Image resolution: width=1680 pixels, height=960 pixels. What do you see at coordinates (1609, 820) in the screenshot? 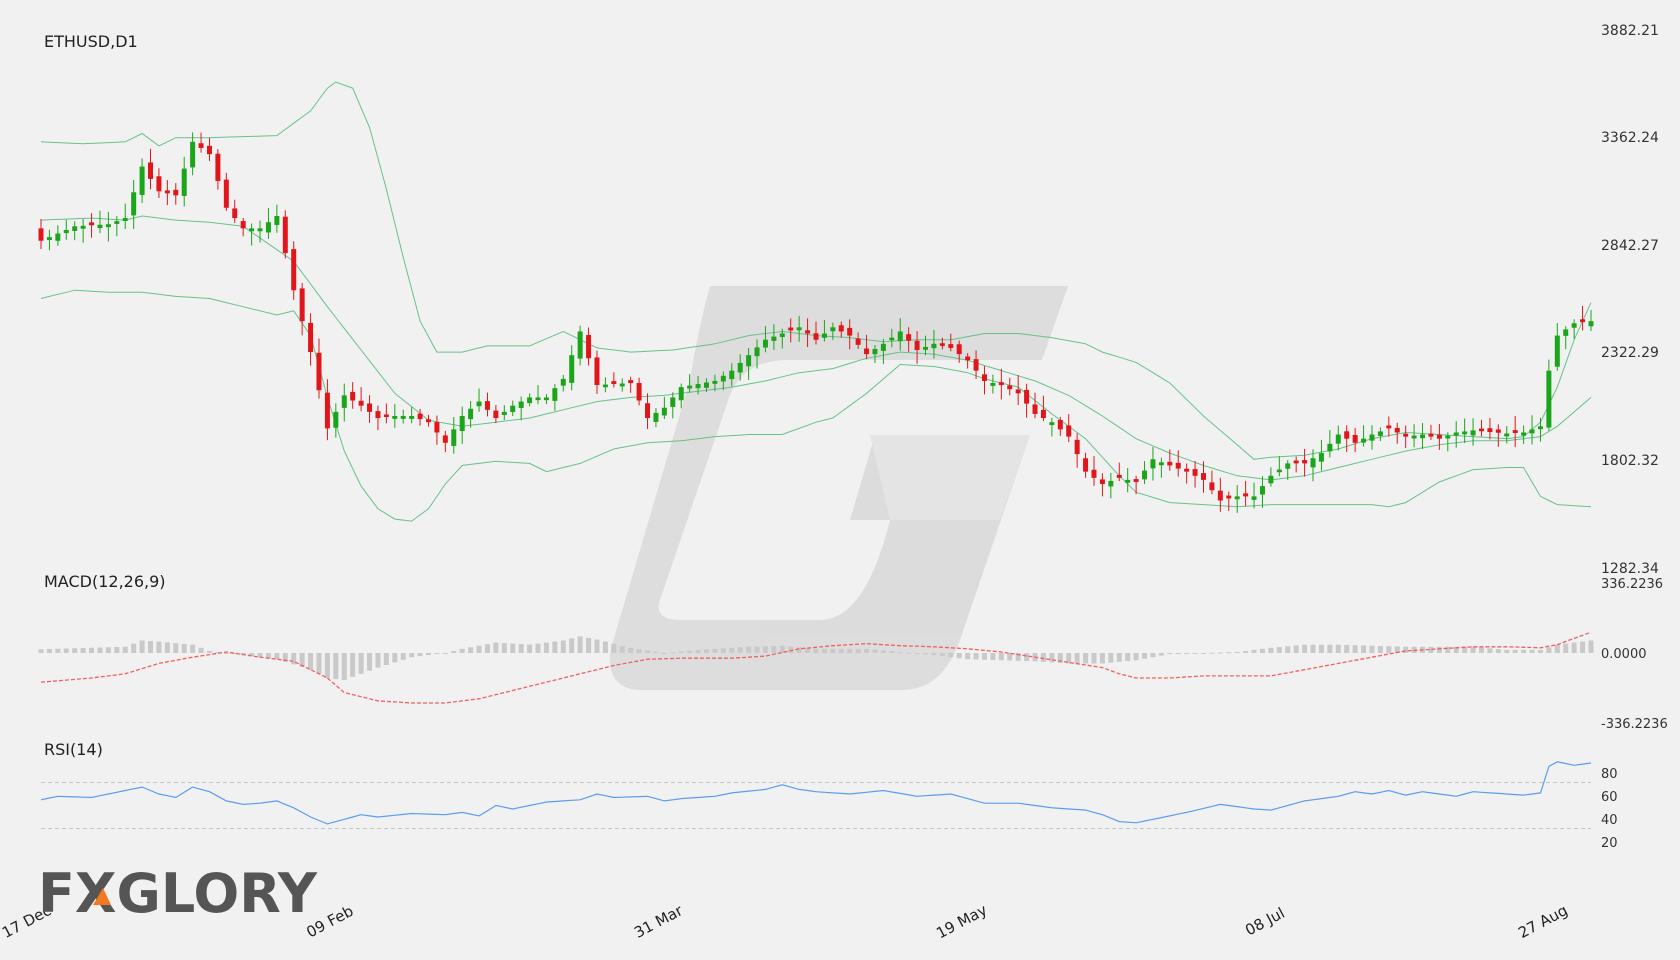
I see `rsi-tick: 40` at bounding box center [1609, 820].